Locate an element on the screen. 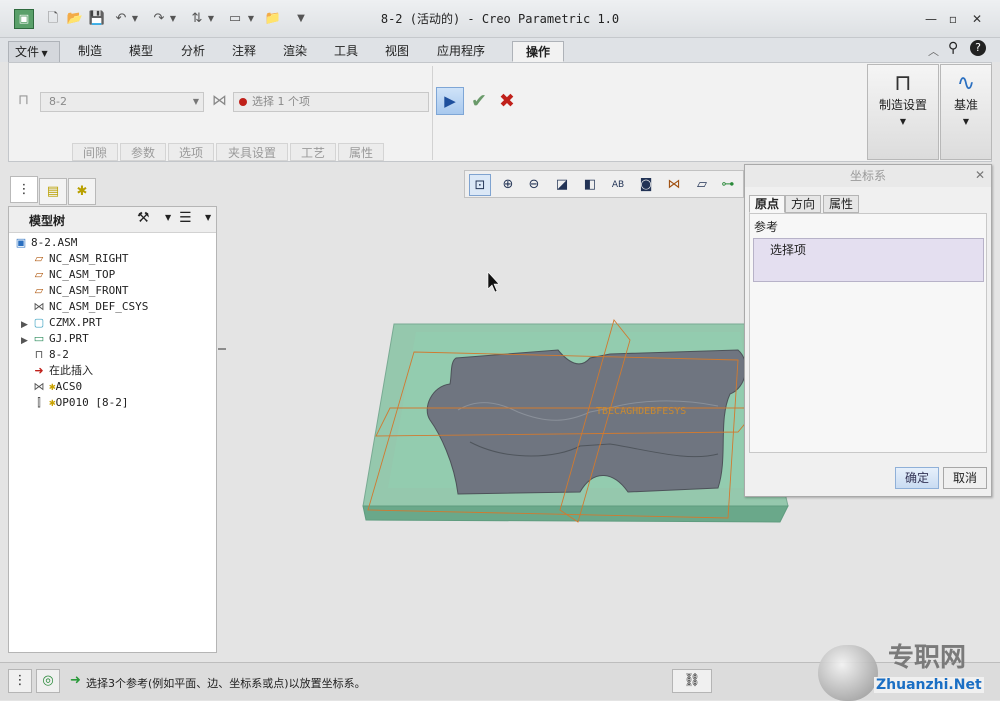 The width and height of the screenshot is (1000, 701). new-item-star-icon: ✱ is located at coordinates (52, 402).